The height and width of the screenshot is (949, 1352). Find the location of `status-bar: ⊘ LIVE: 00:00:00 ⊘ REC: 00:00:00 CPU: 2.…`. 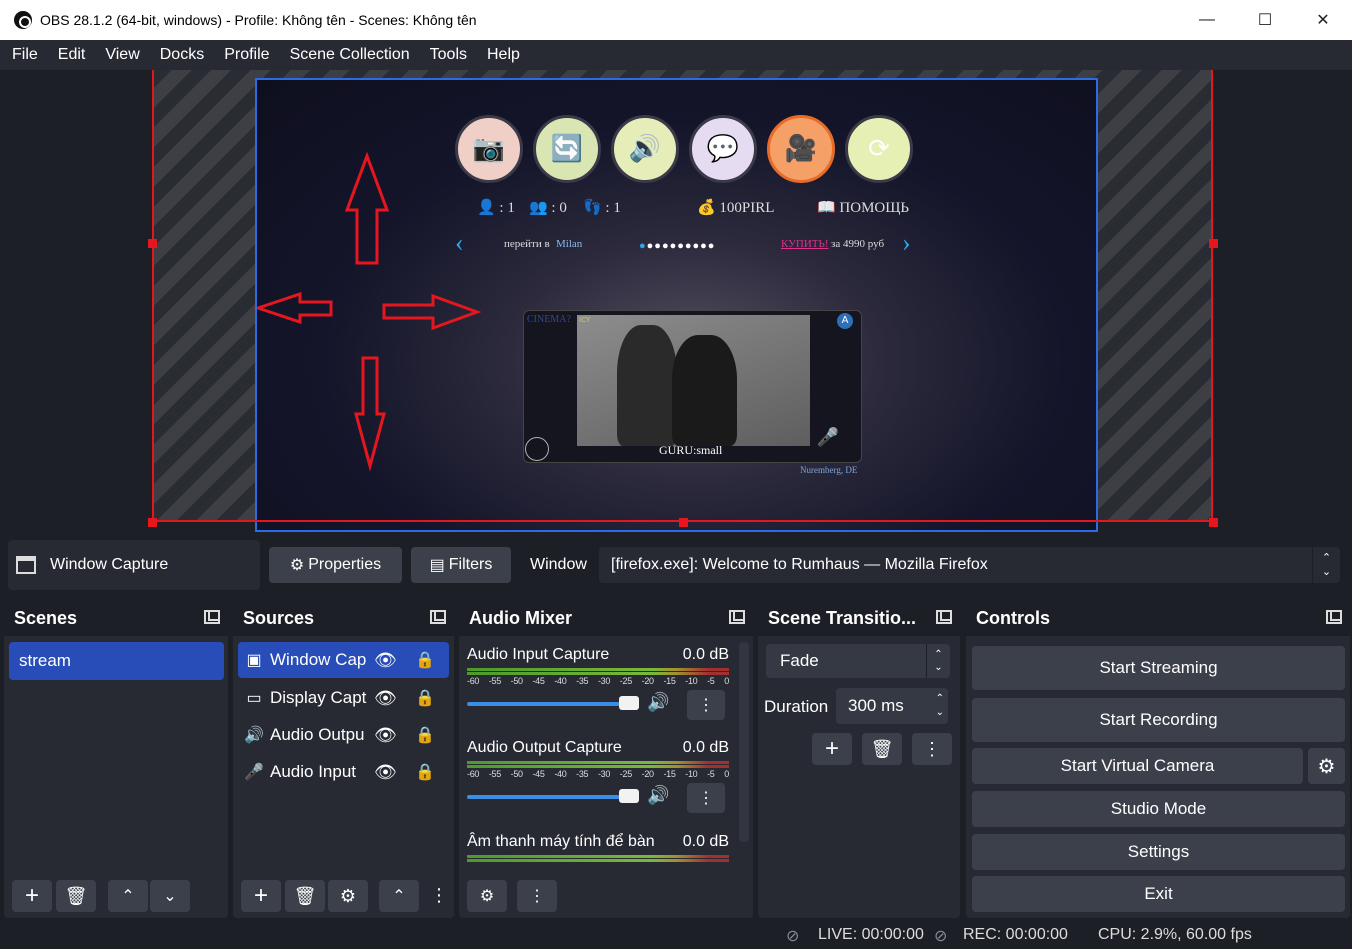

status-bar: ⊘ LIVE: 00:00:00 ⊘ REC: 00:00:00 CPU: 2.… is located at coordinates (676, 935).